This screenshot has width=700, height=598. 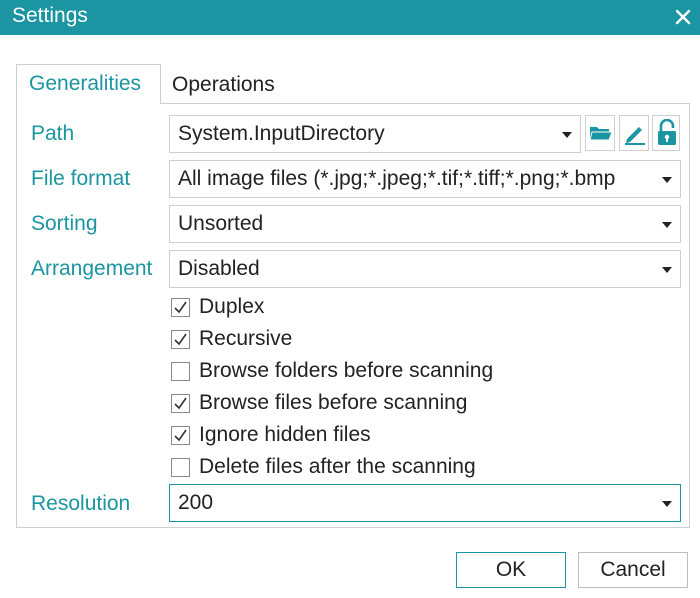 What do you see at coordinates (683, 17) in the screenshot?
I see `close-icon` at bounding box center [683, 17].